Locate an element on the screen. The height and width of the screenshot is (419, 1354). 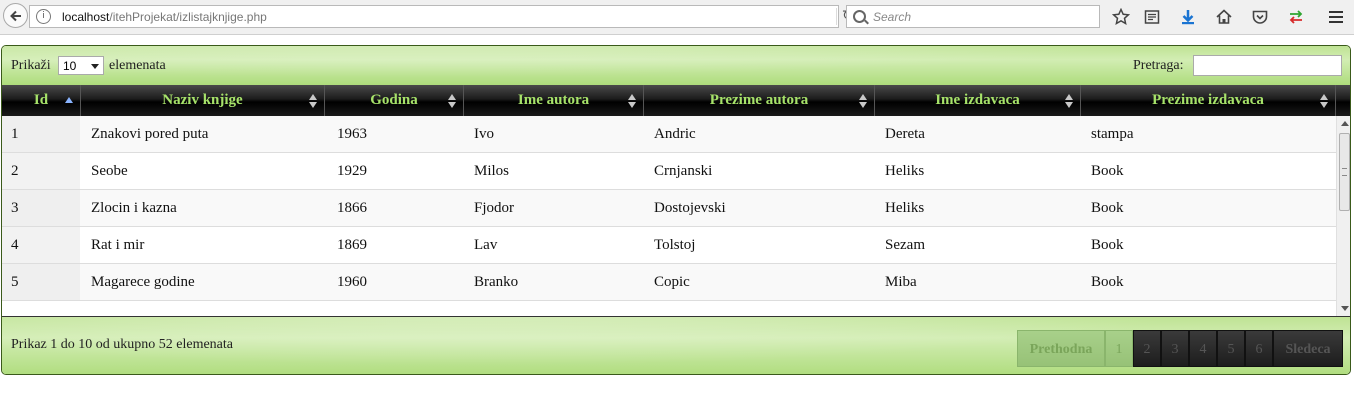
search-label: Pretraga: is located at coordinates (1158, 65).